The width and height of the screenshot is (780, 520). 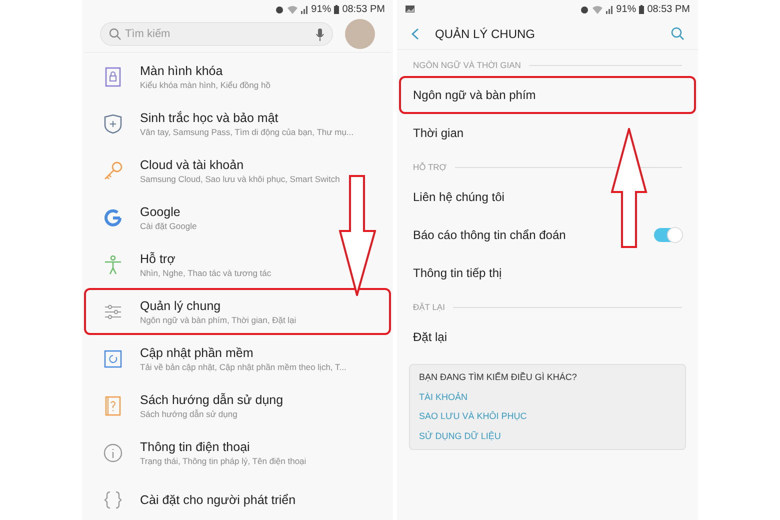 What do you see at coordinates (467, 65) in the screenshot?
I see `section-header: NGÔN NGỮ VÀ THỜI GIAN` at bounding box center [467, 65].